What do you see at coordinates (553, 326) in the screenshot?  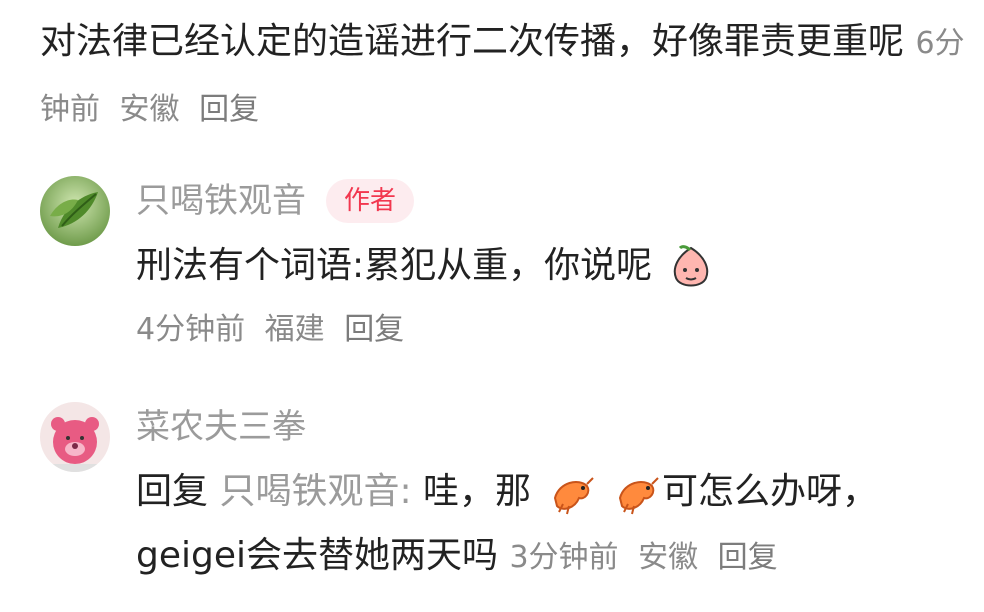 I see `reply-meta: 4分钟前 福建 回复` at bounding box center [553, 326].